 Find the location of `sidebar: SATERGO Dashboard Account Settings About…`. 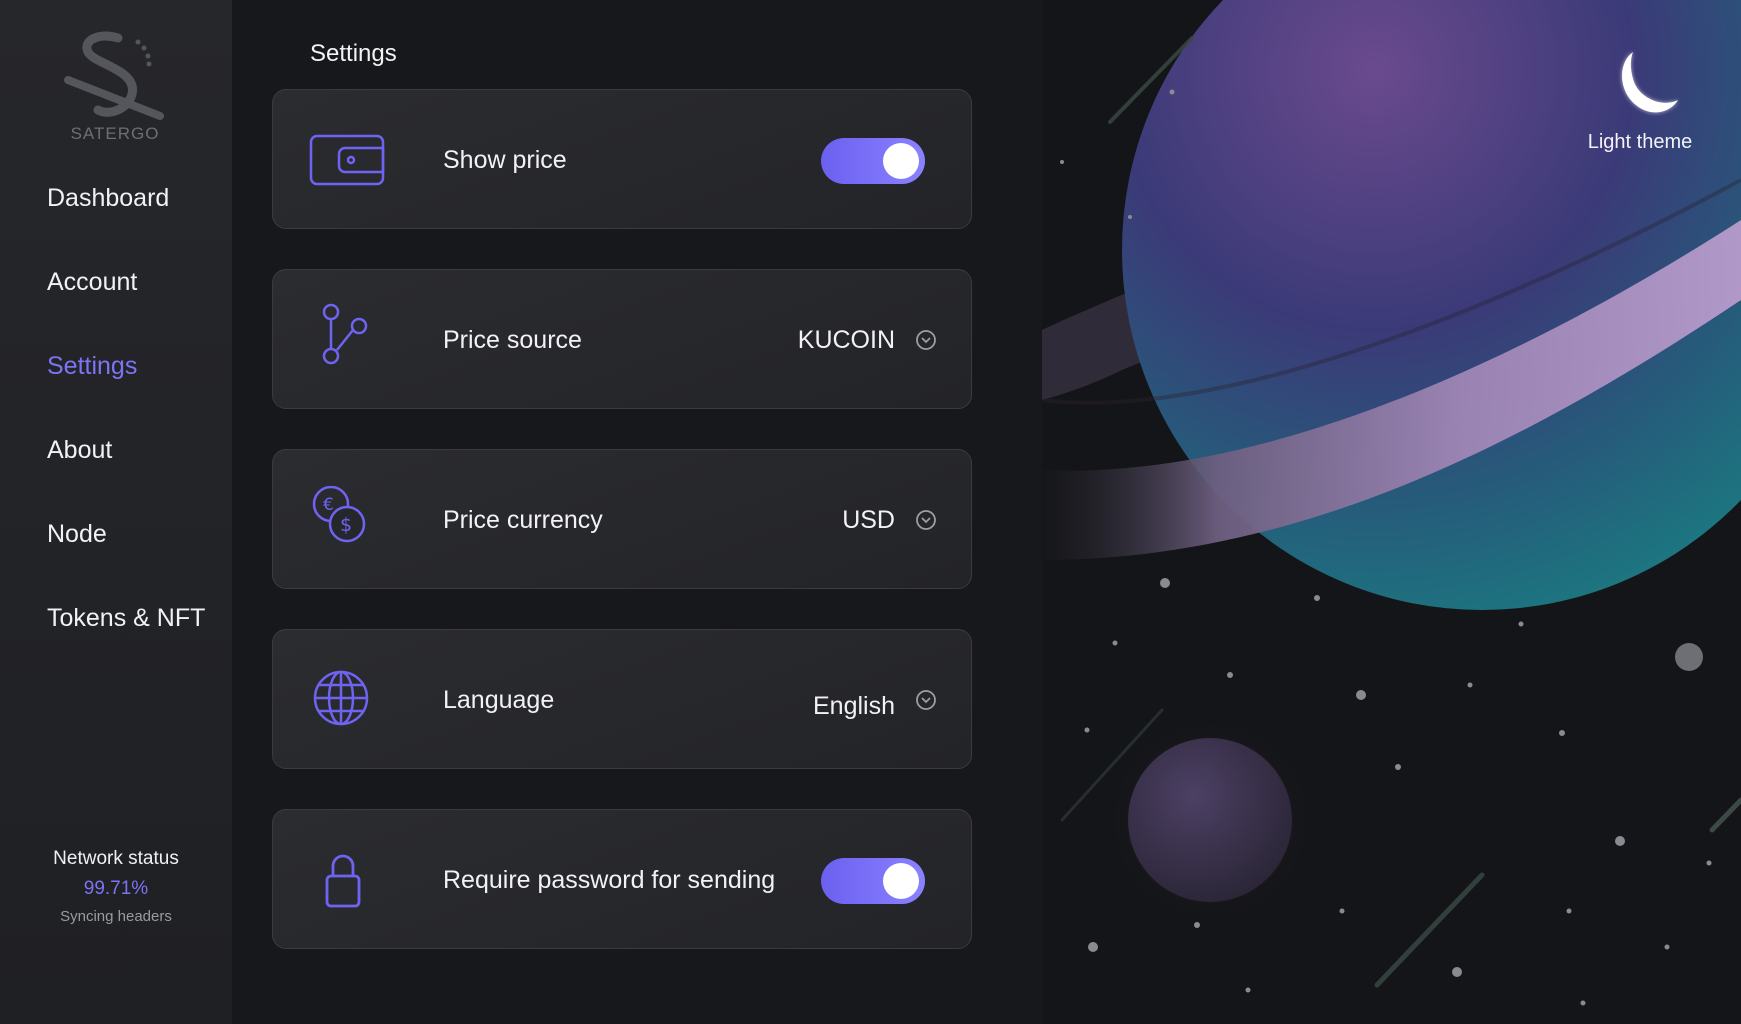

sidebar: SATERGO Dashboard Account Settings About… is located at coordinates (116, 512).